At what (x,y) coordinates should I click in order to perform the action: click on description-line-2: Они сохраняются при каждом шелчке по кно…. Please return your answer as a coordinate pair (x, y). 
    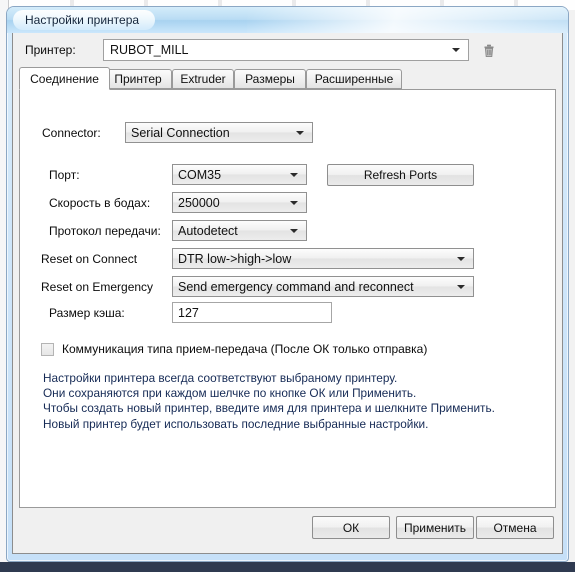
    Looking at the image, I should click on (230, 393).